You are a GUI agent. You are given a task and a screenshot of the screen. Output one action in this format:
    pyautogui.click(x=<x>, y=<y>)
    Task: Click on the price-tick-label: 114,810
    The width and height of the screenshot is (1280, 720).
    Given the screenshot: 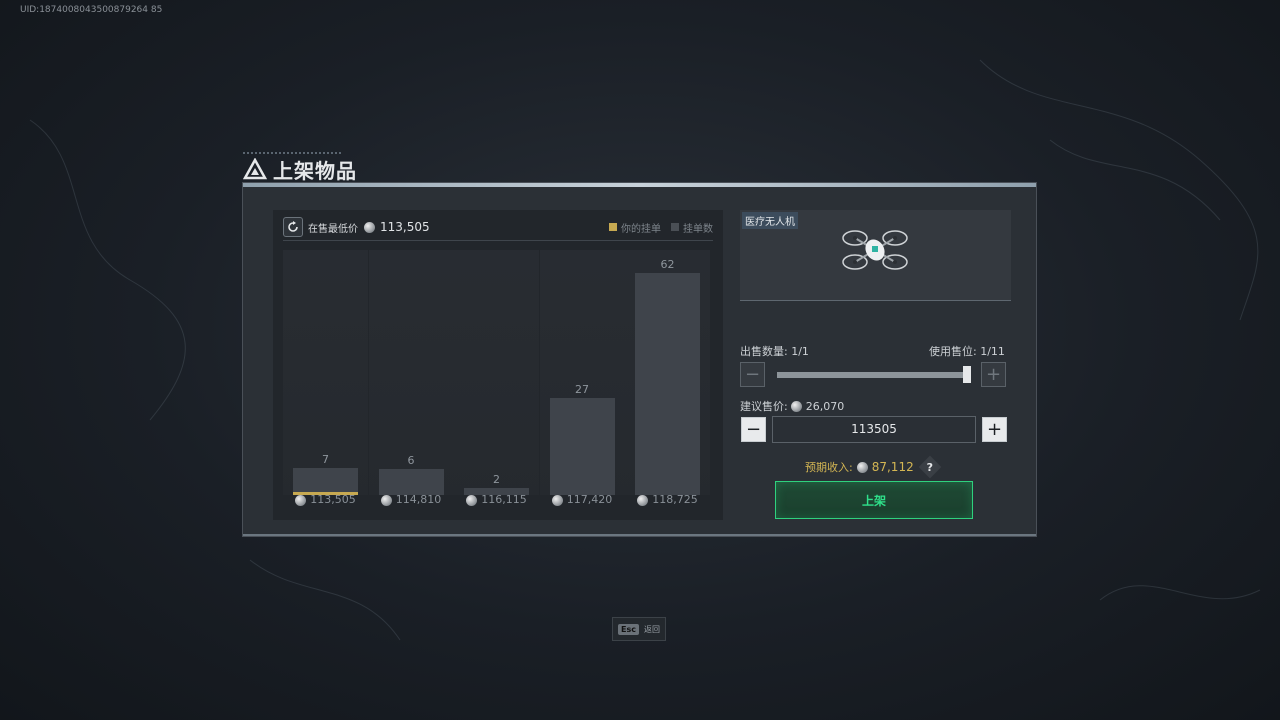 What is the action you would take?
    pyautogui.click(x=411, y=499)
    